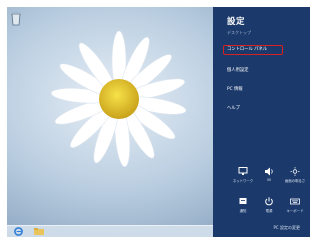  What do you see at coordinates (16, 18) in the screenshot?
I see `recycle-bin-icon` at bounding box center [16, 18].